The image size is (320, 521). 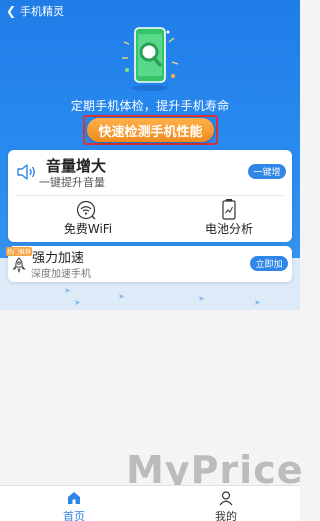 I want to click on speed-title: 强力加速, so click(x=58, y=258).